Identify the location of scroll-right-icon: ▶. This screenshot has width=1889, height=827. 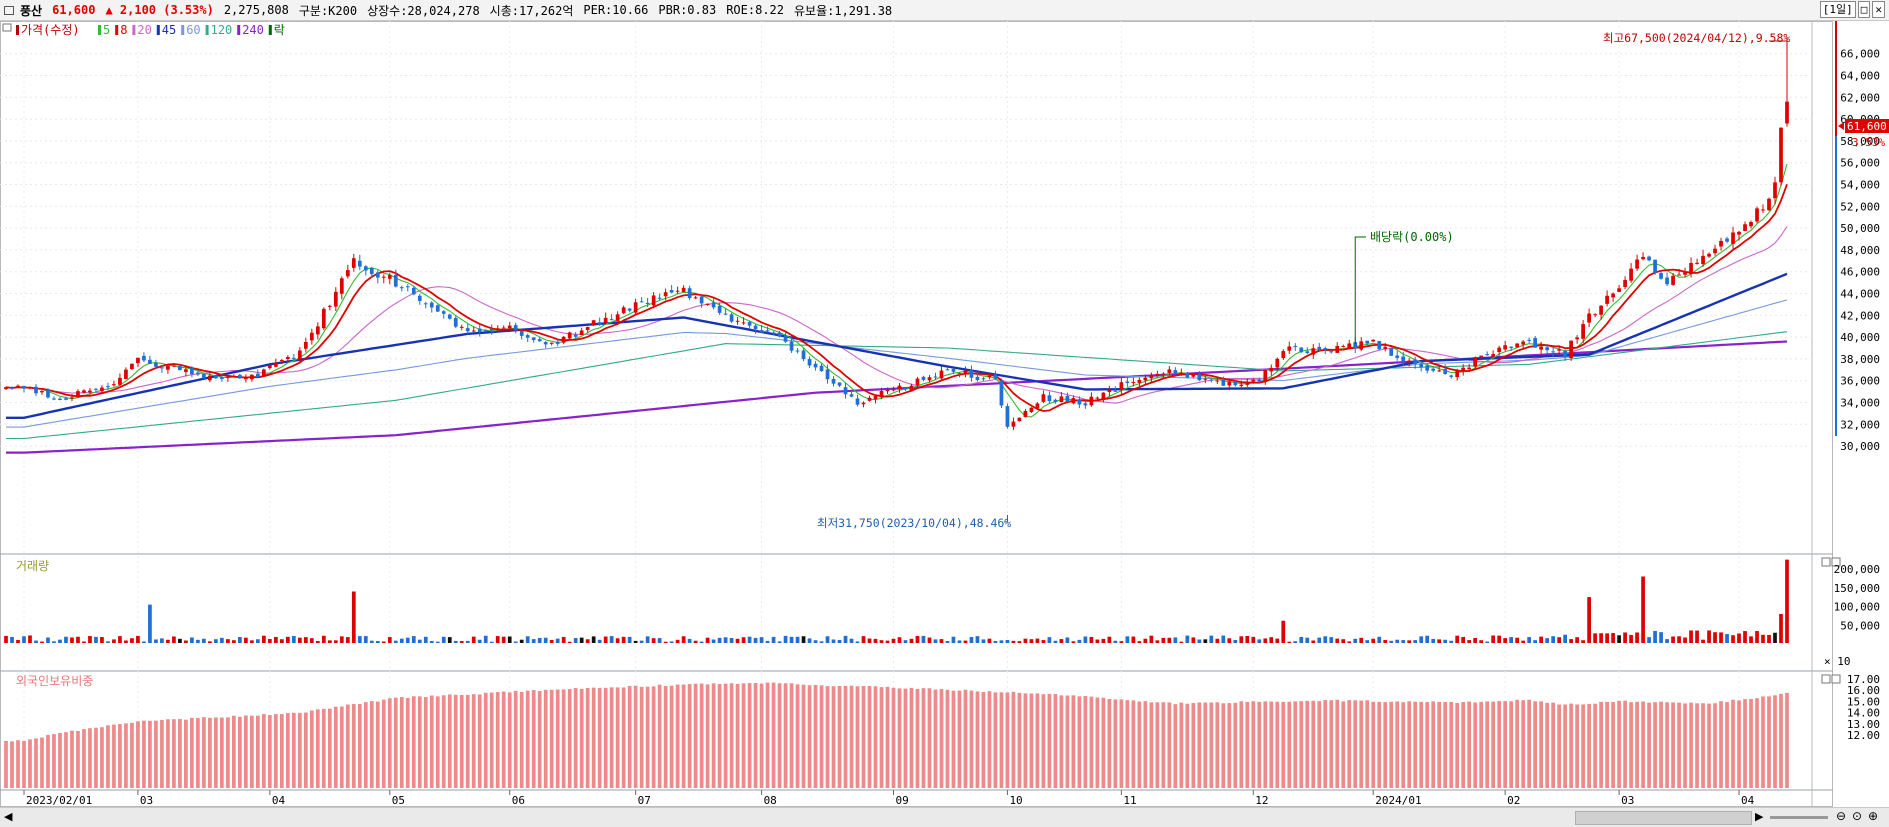
(1759, 816).